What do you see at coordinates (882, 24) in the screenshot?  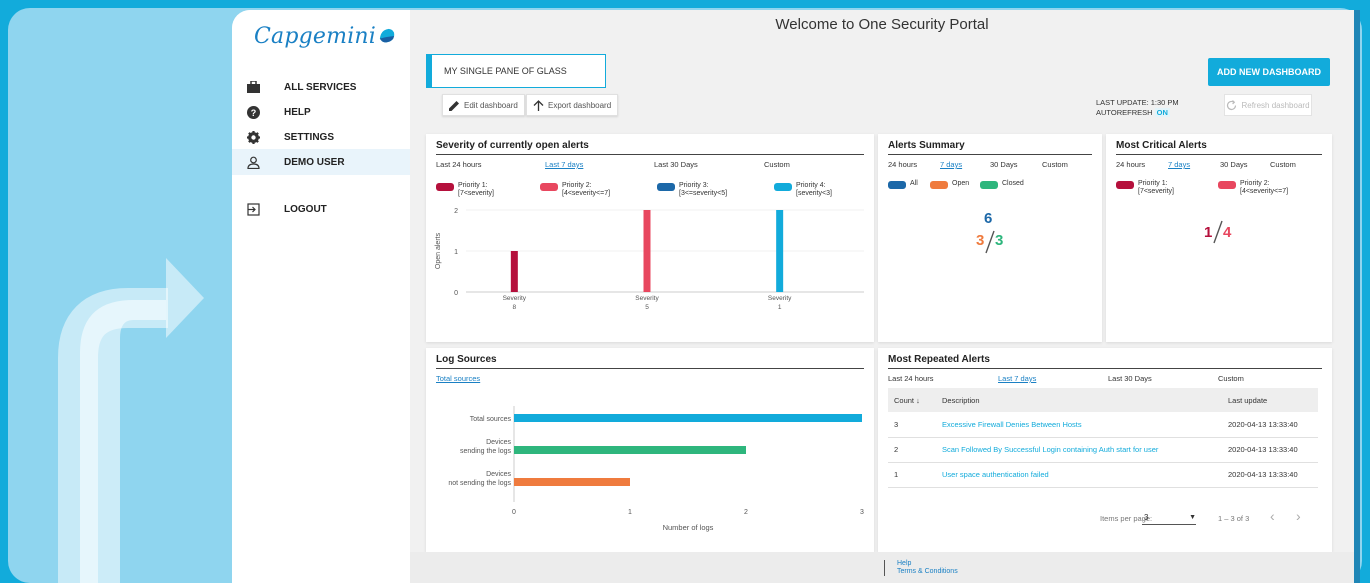 I see `page-title: Welcome to One Security Portal` at bounding box center [882, 24].